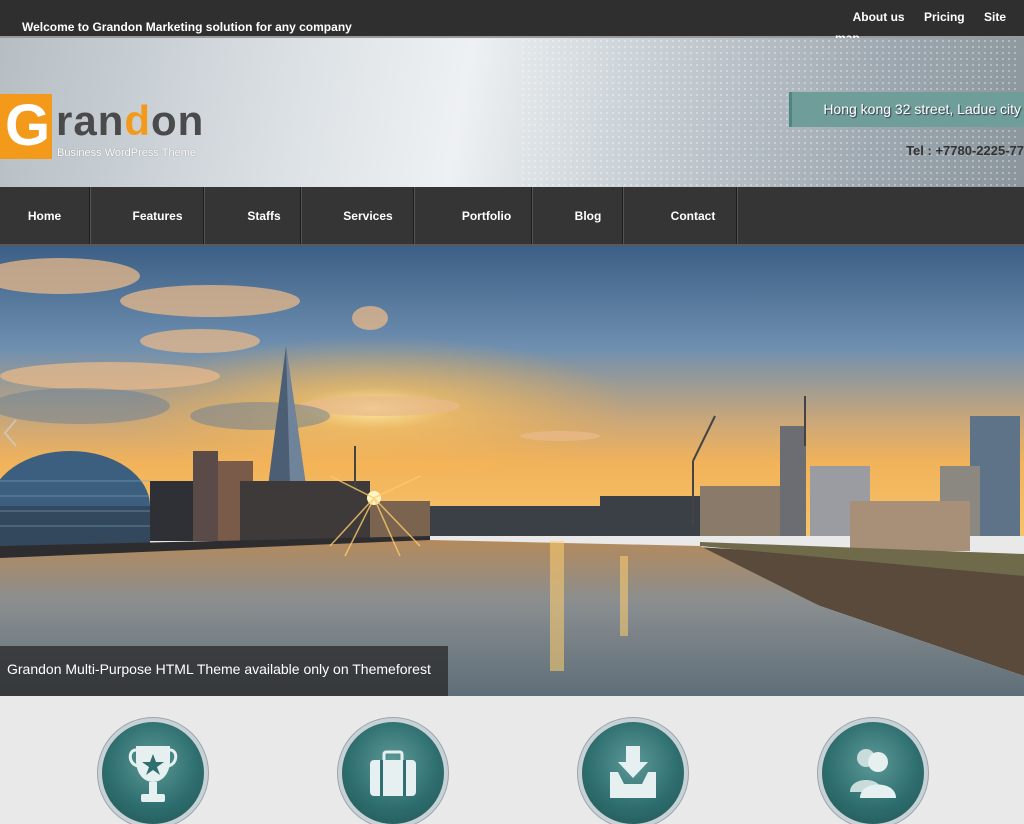 The image size is (1024, 824). I want to click on briefcase-feature, so click(393, 773).